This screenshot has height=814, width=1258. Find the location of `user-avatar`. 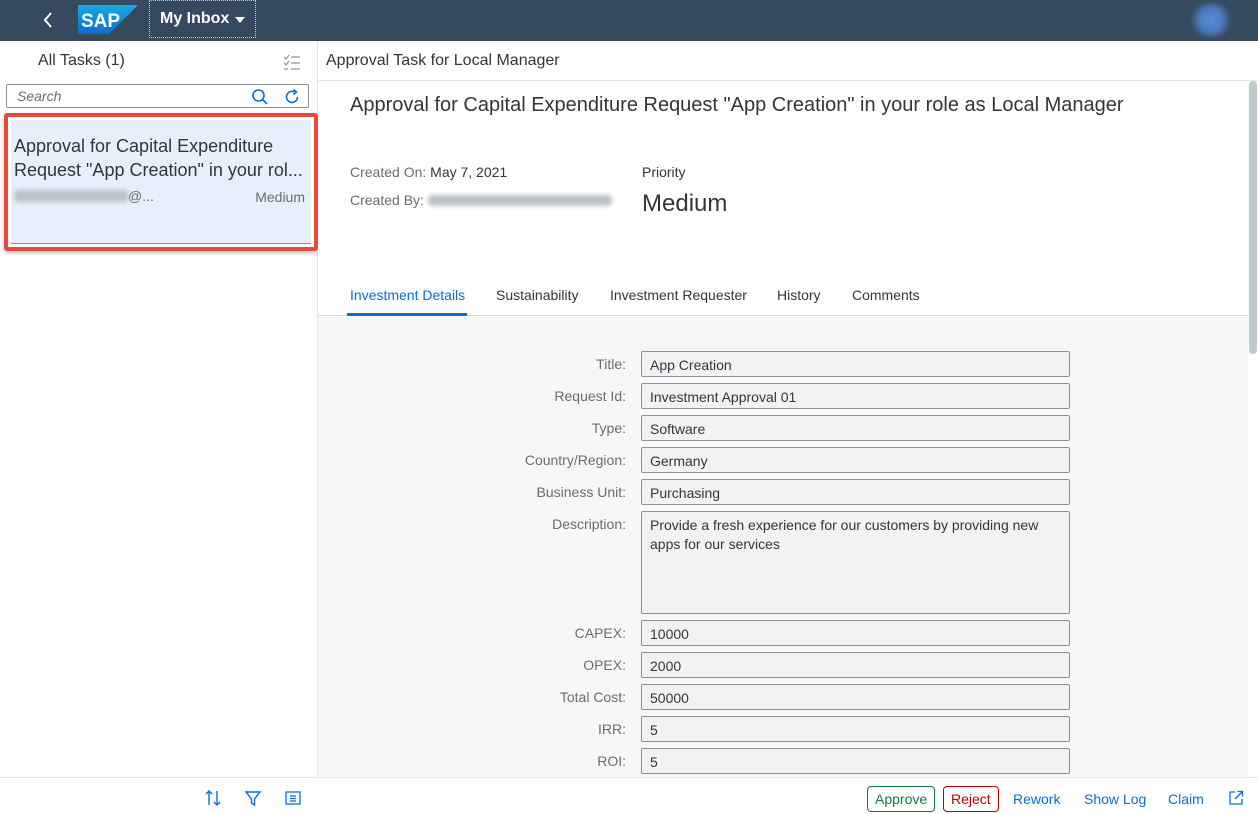

user-avatar is located at coordinates (1211, 20).